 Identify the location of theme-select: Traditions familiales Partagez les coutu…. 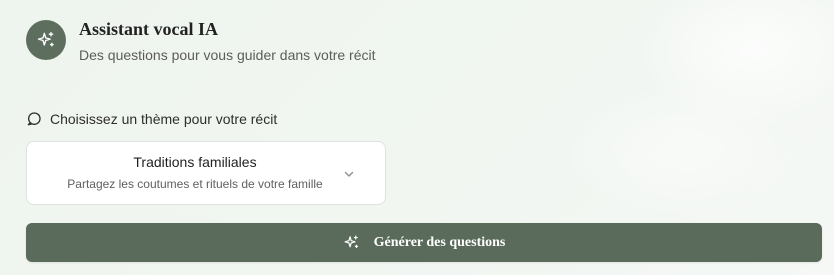
(206, 173).